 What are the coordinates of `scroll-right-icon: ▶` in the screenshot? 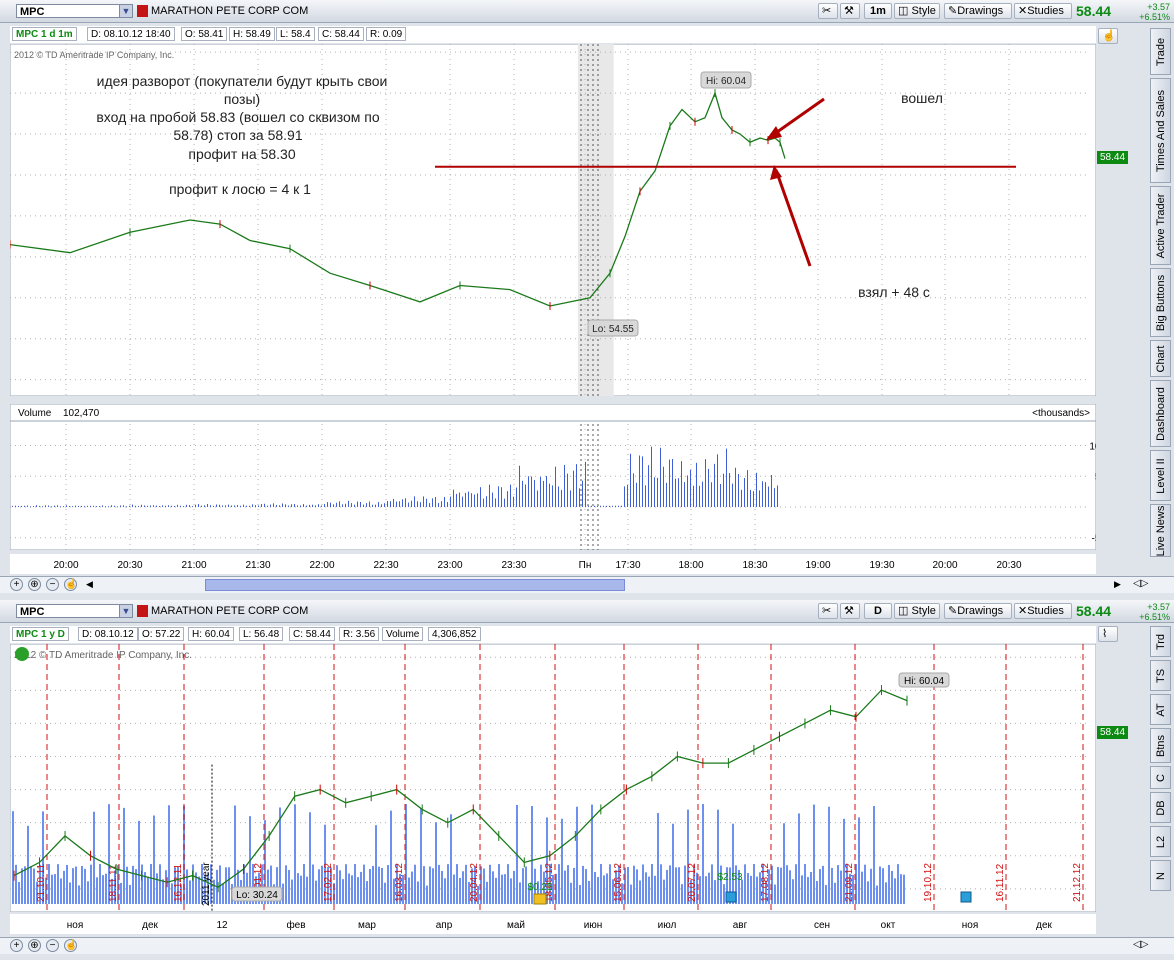 It's located at (1117, 584).